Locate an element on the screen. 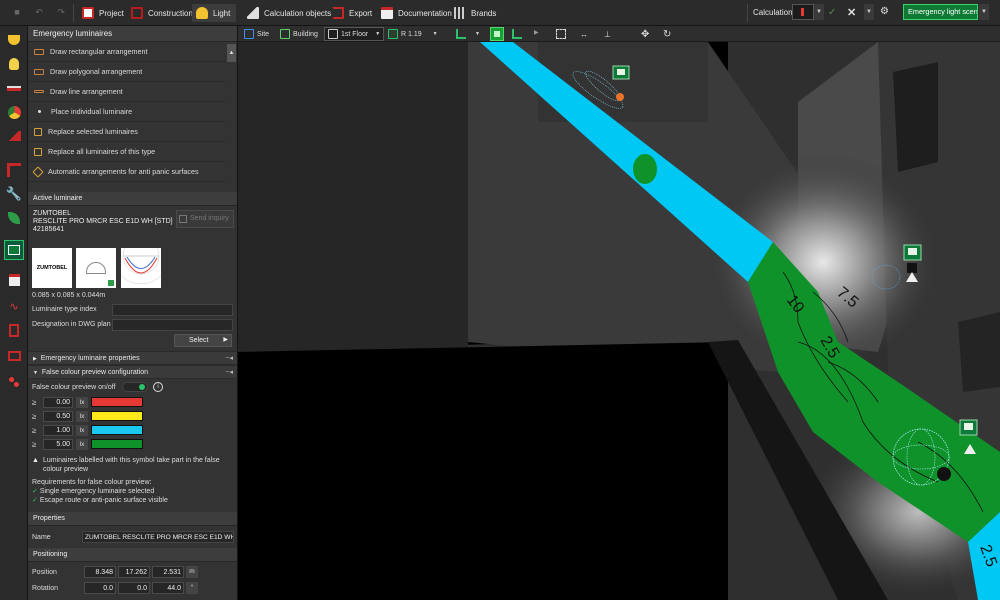  tab-light: Light is located at coordinates (214, 13).